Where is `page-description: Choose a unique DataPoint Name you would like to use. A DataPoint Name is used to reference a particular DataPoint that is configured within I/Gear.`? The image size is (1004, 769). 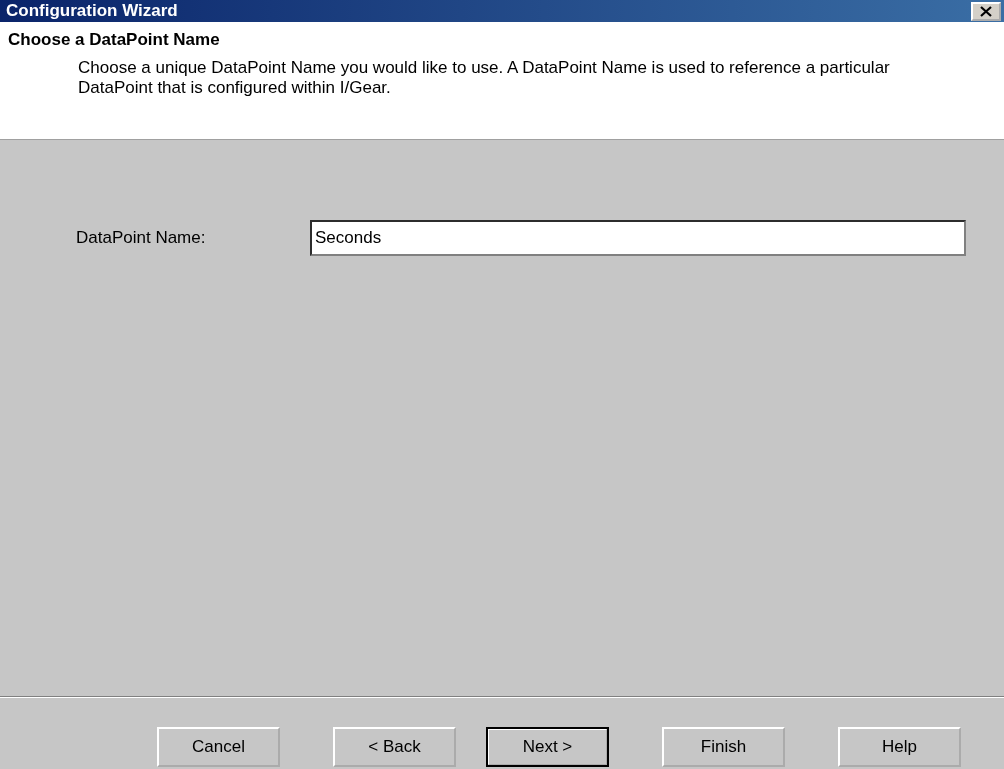
page-description: Choose a unique DataPoint Name you would like to use. A DataPoint Name is used to reference a particular DataPoint that is configured within I/Gear. is located at coordinates (484, 78).